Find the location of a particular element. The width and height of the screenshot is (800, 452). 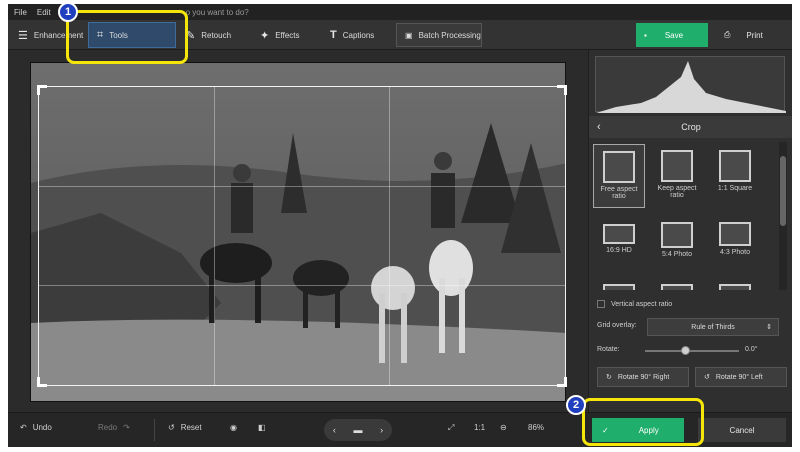

batch-processing-button: ▣ Batch Processing is located at coordinates (439, 35).